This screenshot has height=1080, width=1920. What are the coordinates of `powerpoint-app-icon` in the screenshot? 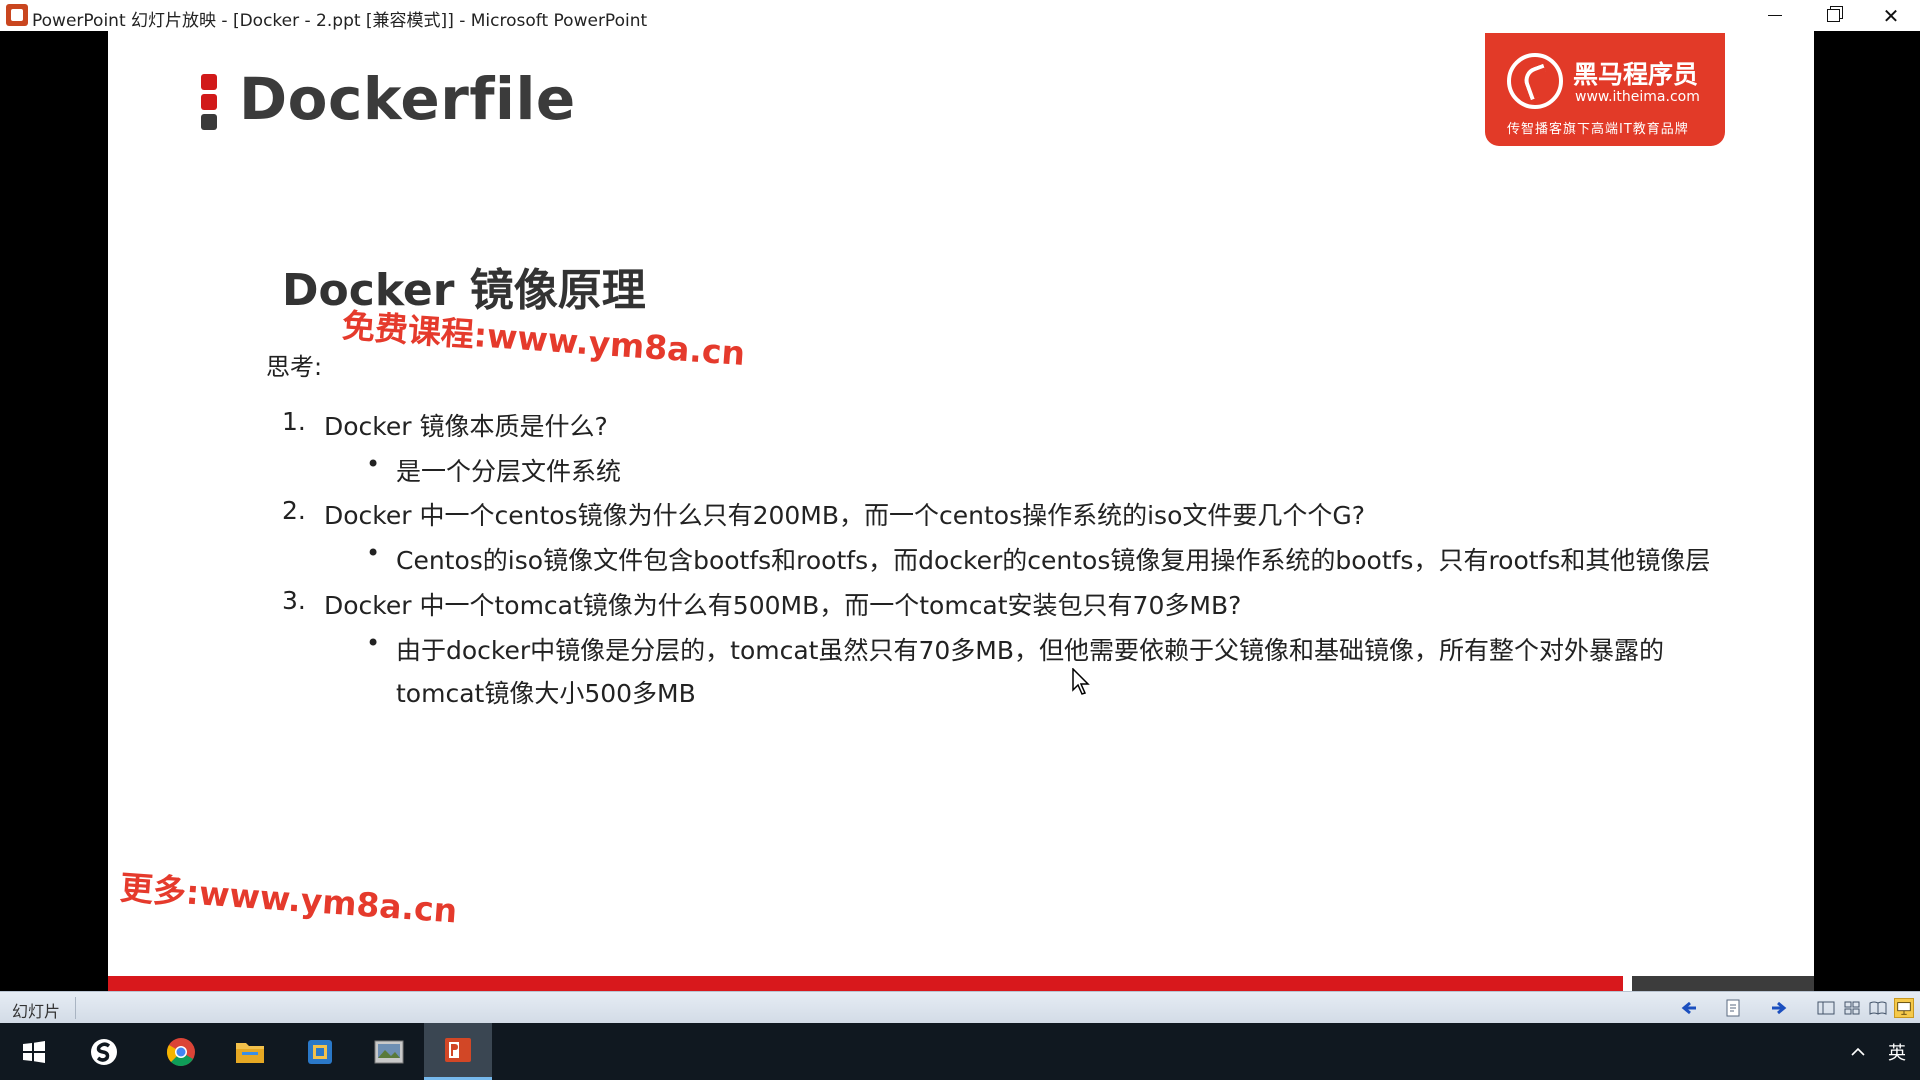 It's located at (17, 15).